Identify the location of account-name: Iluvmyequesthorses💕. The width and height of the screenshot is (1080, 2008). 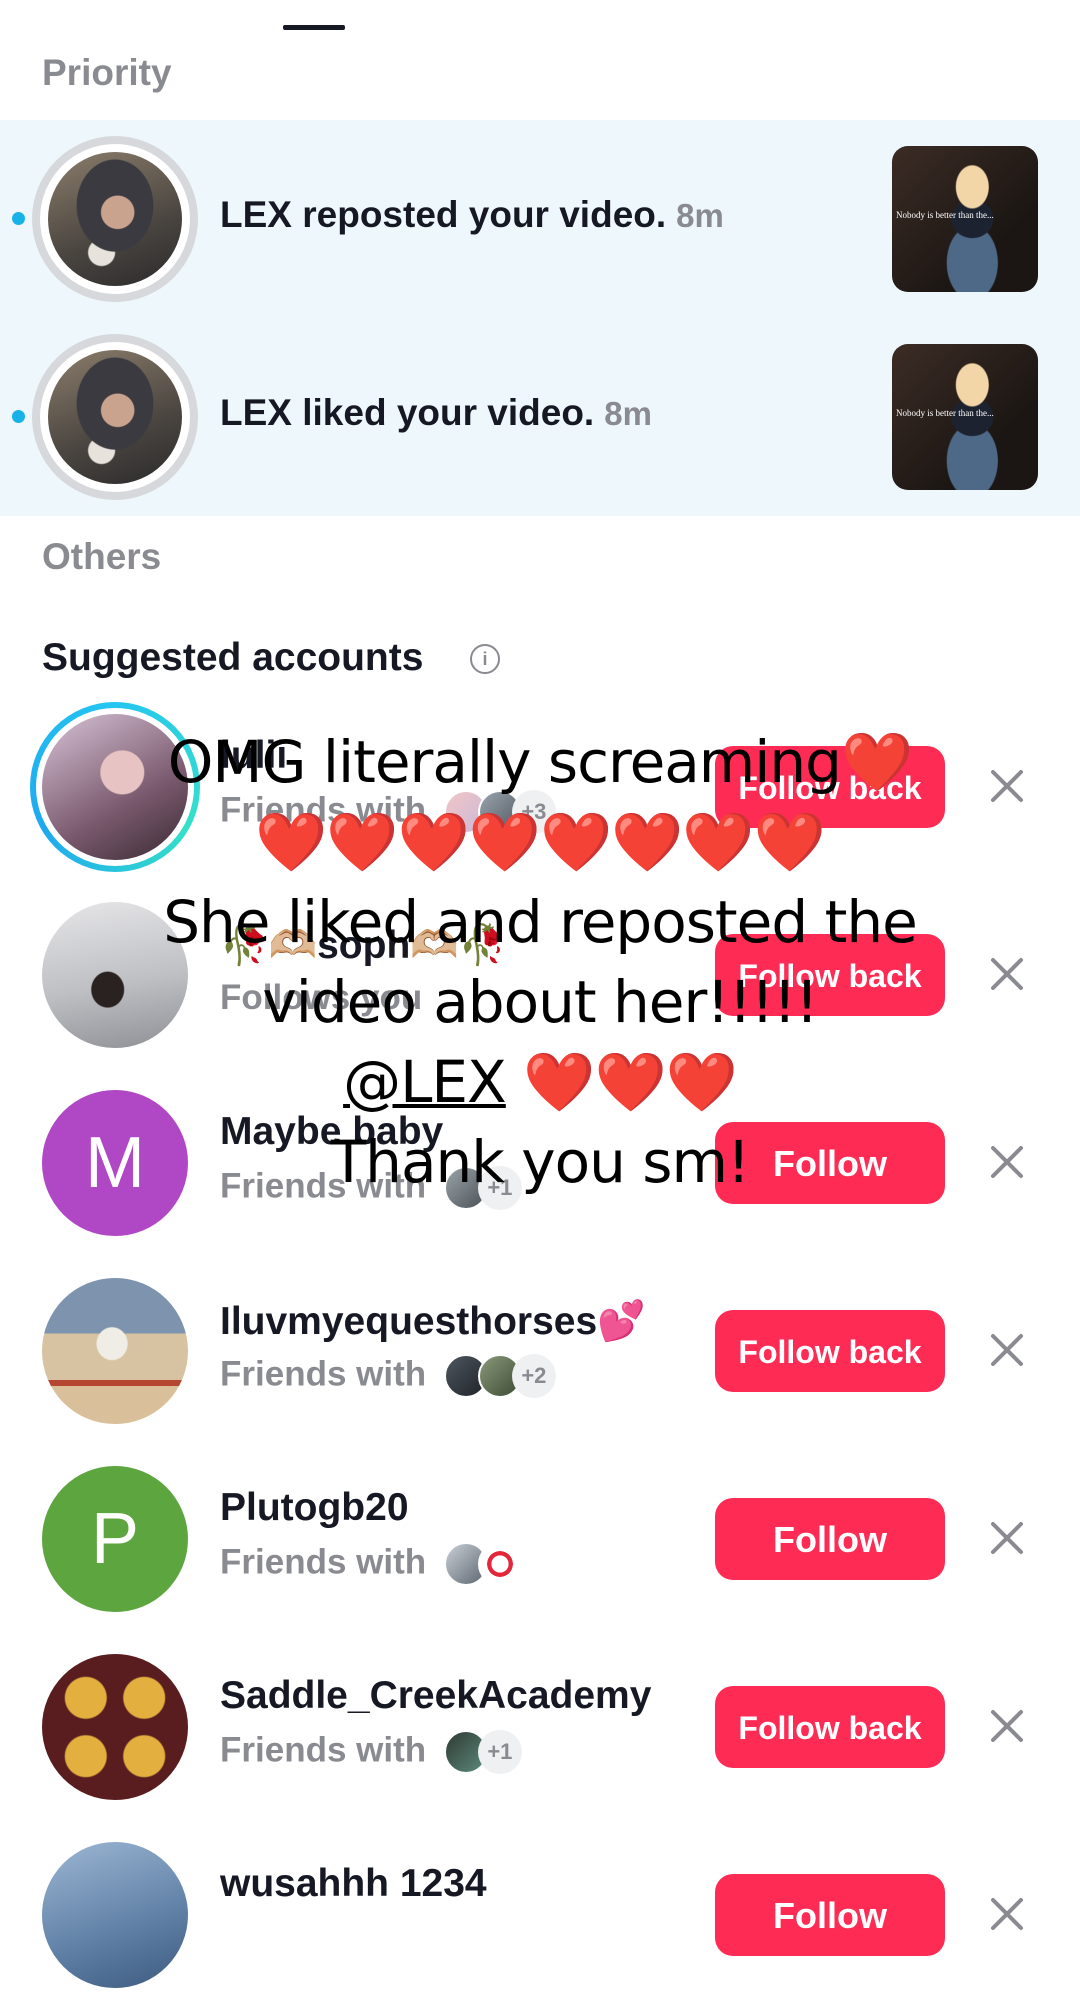
(433, 1321).